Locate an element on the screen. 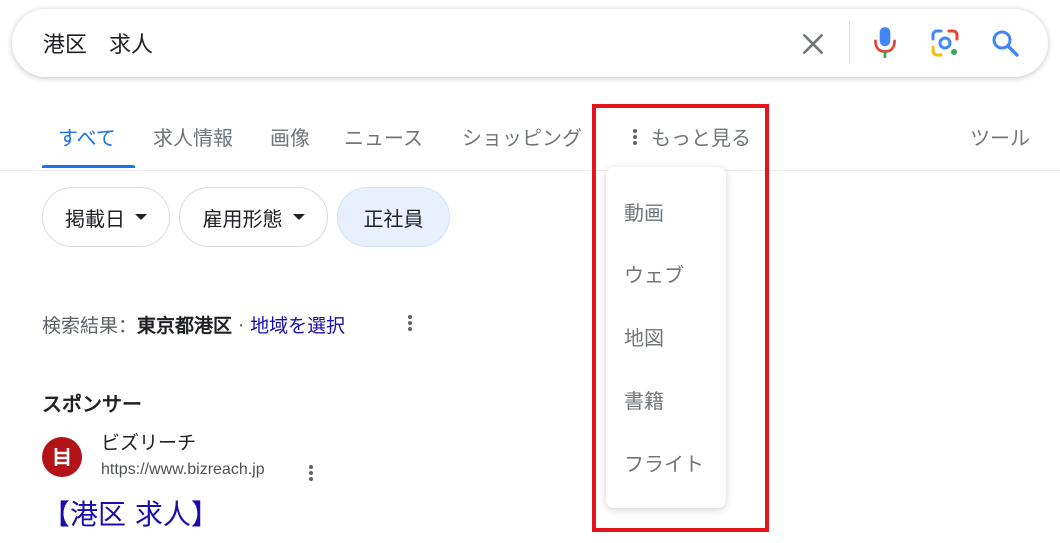 This screenshot has width=1060, height=543. active-tab-indicator is located at coordinates (88, 166).